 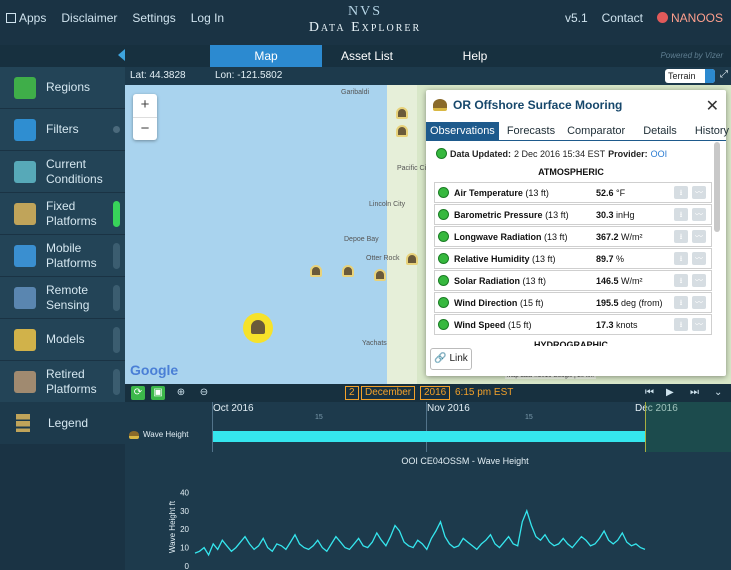 I want to click on month-field: December, so click(x=388, y=393).